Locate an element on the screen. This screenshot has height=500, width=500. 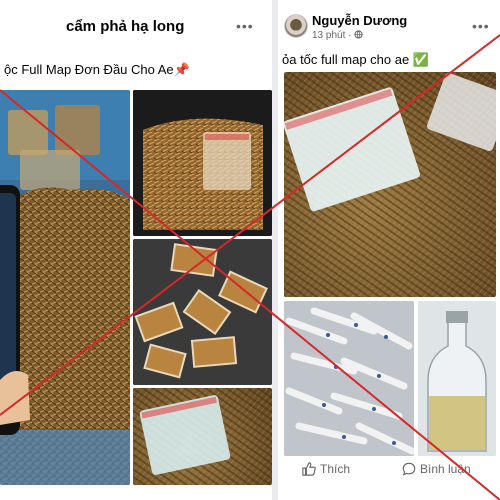
tobacco-packets-photo is located at coordinates (202, 312).